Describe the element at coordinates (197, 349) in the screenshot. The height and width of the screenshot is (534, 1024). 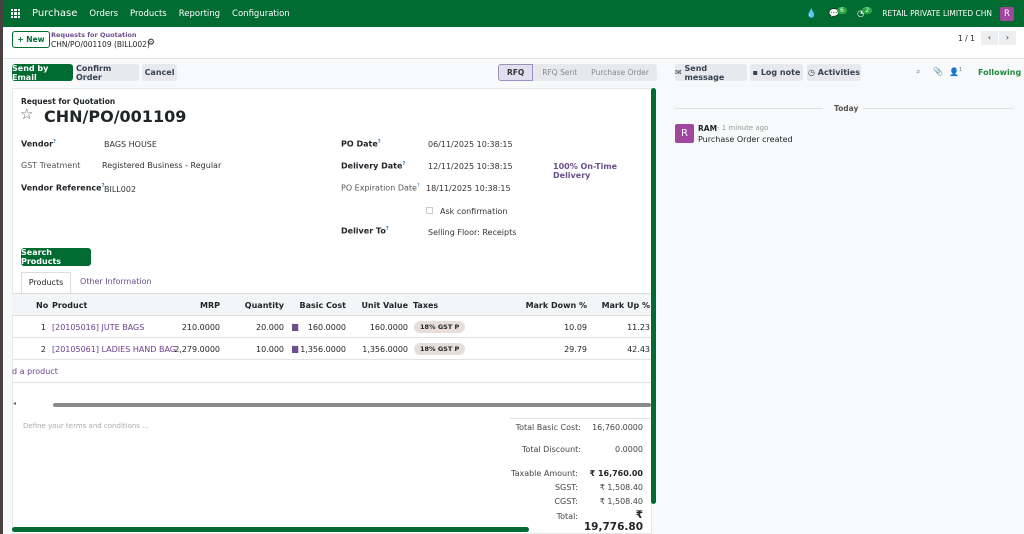
I see `row-mrp: 2,279.0000` at that location.